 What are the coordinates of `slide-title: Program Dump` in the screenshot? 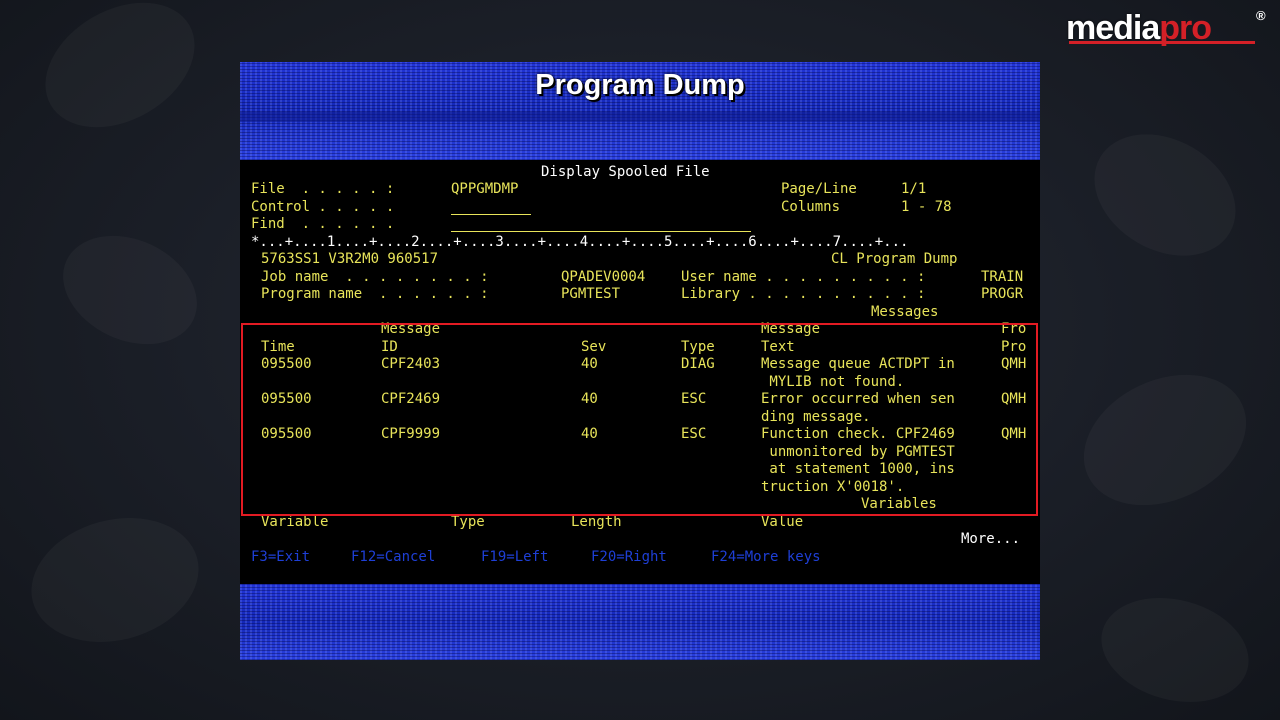 It's located at (640, 85).